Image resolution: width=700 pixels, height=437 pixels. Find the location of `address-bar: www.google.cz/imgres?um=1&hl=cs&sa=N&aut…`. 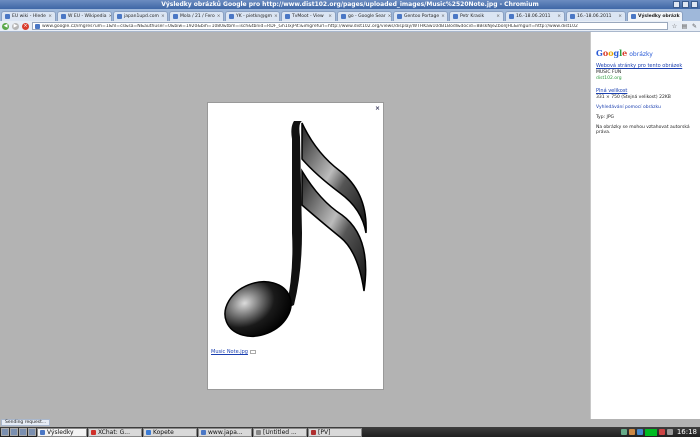

address-bar: www.google.cz/imgres?um=1&hl=cs&sa=N&aut… is located at coordinates (350, 26).